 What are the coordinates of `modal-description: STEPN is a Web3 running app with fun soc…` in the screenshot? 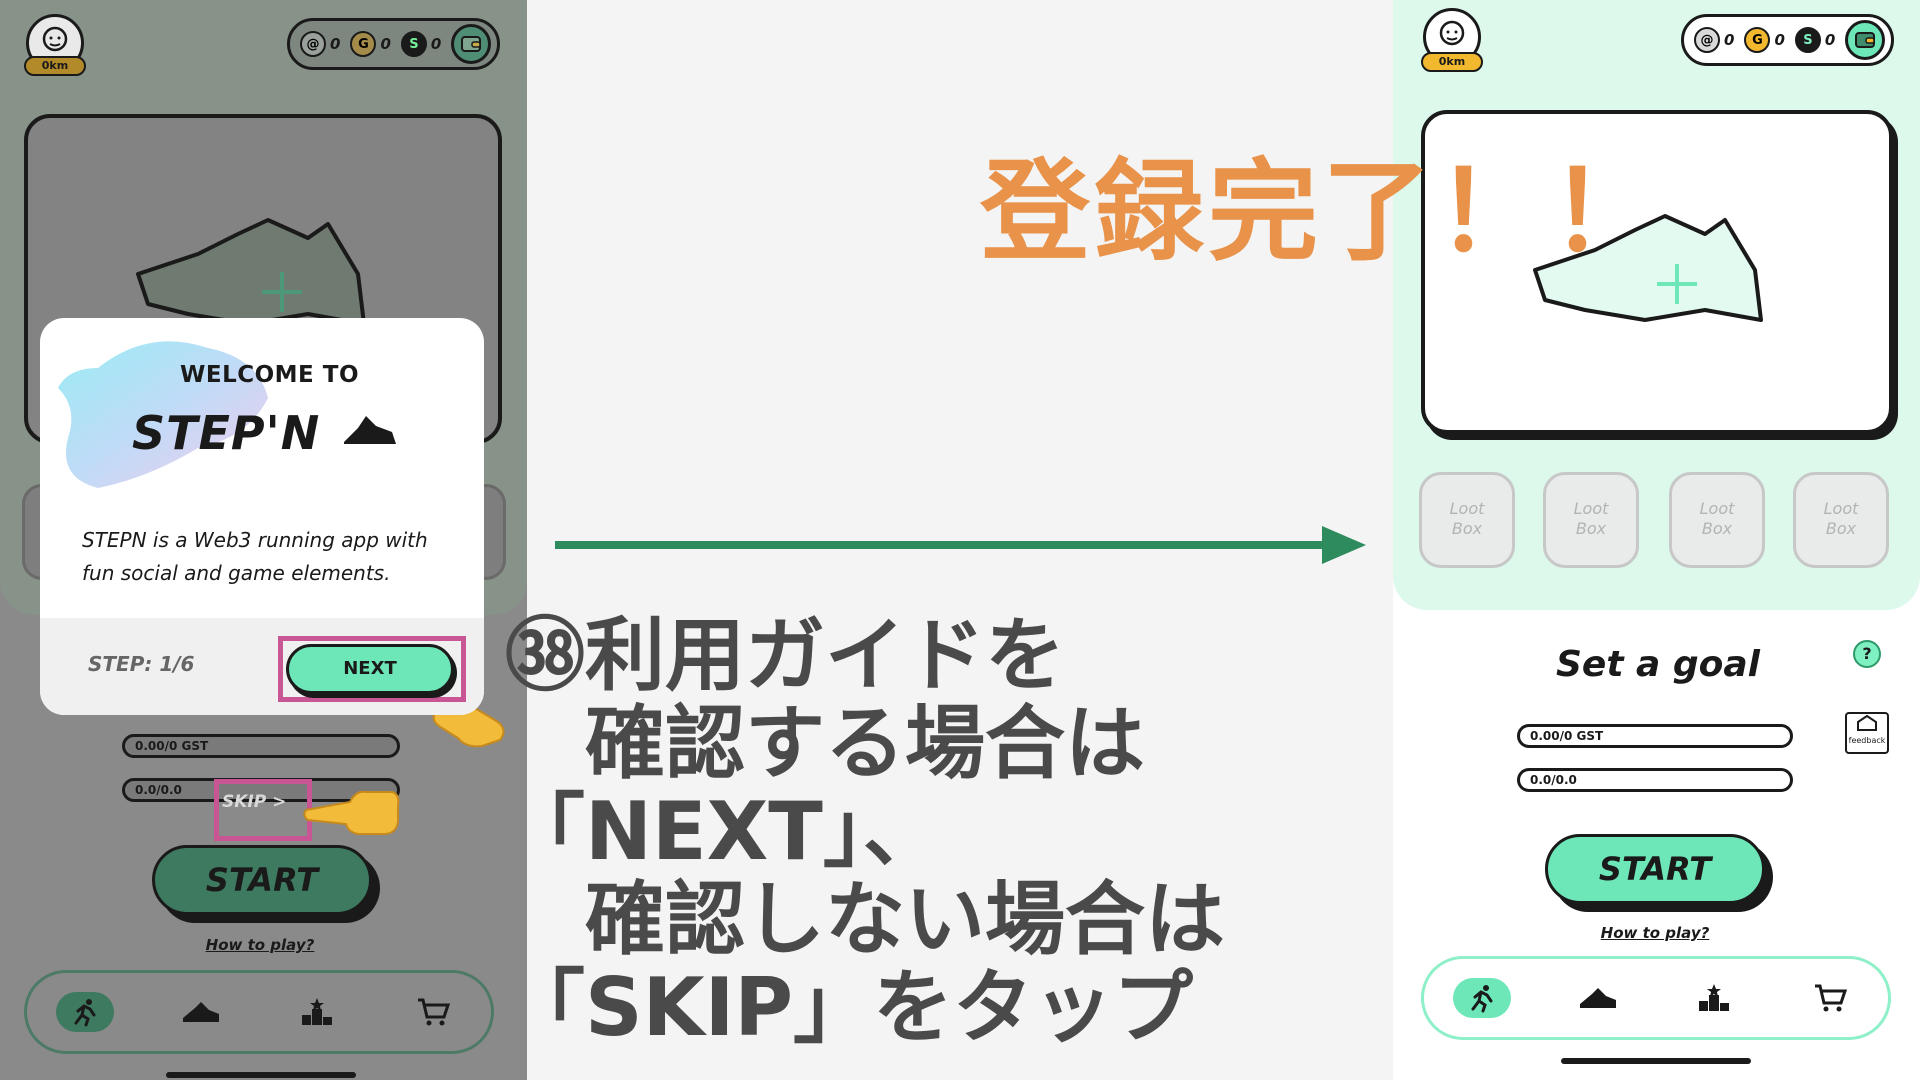 It's located at (255, 556).